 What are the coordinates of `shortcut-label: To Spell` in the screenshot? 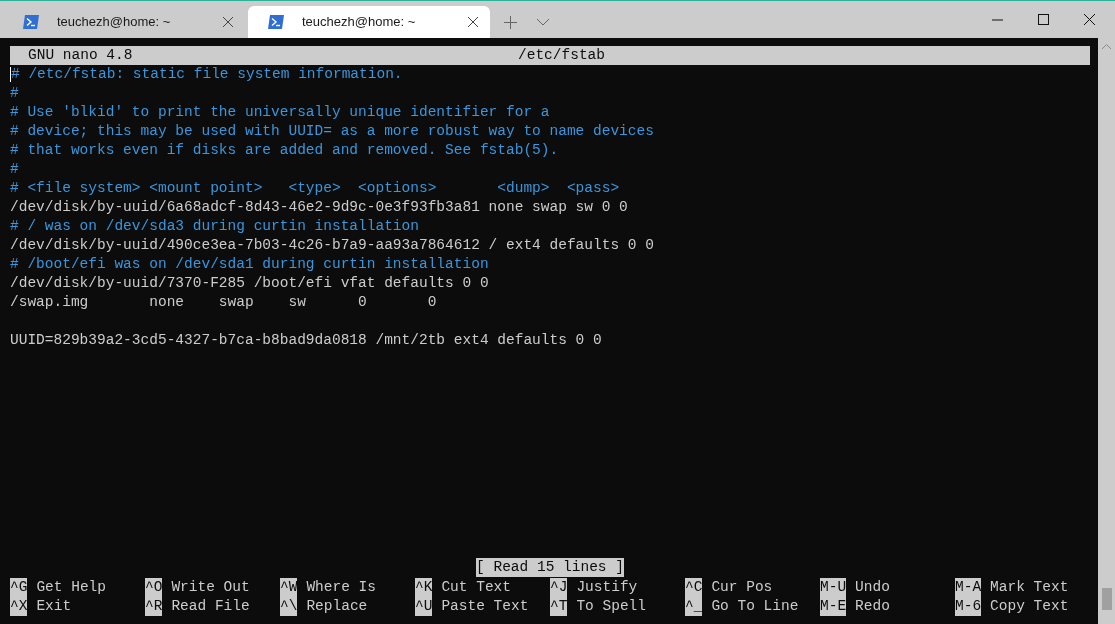 It's located at (611, 606).